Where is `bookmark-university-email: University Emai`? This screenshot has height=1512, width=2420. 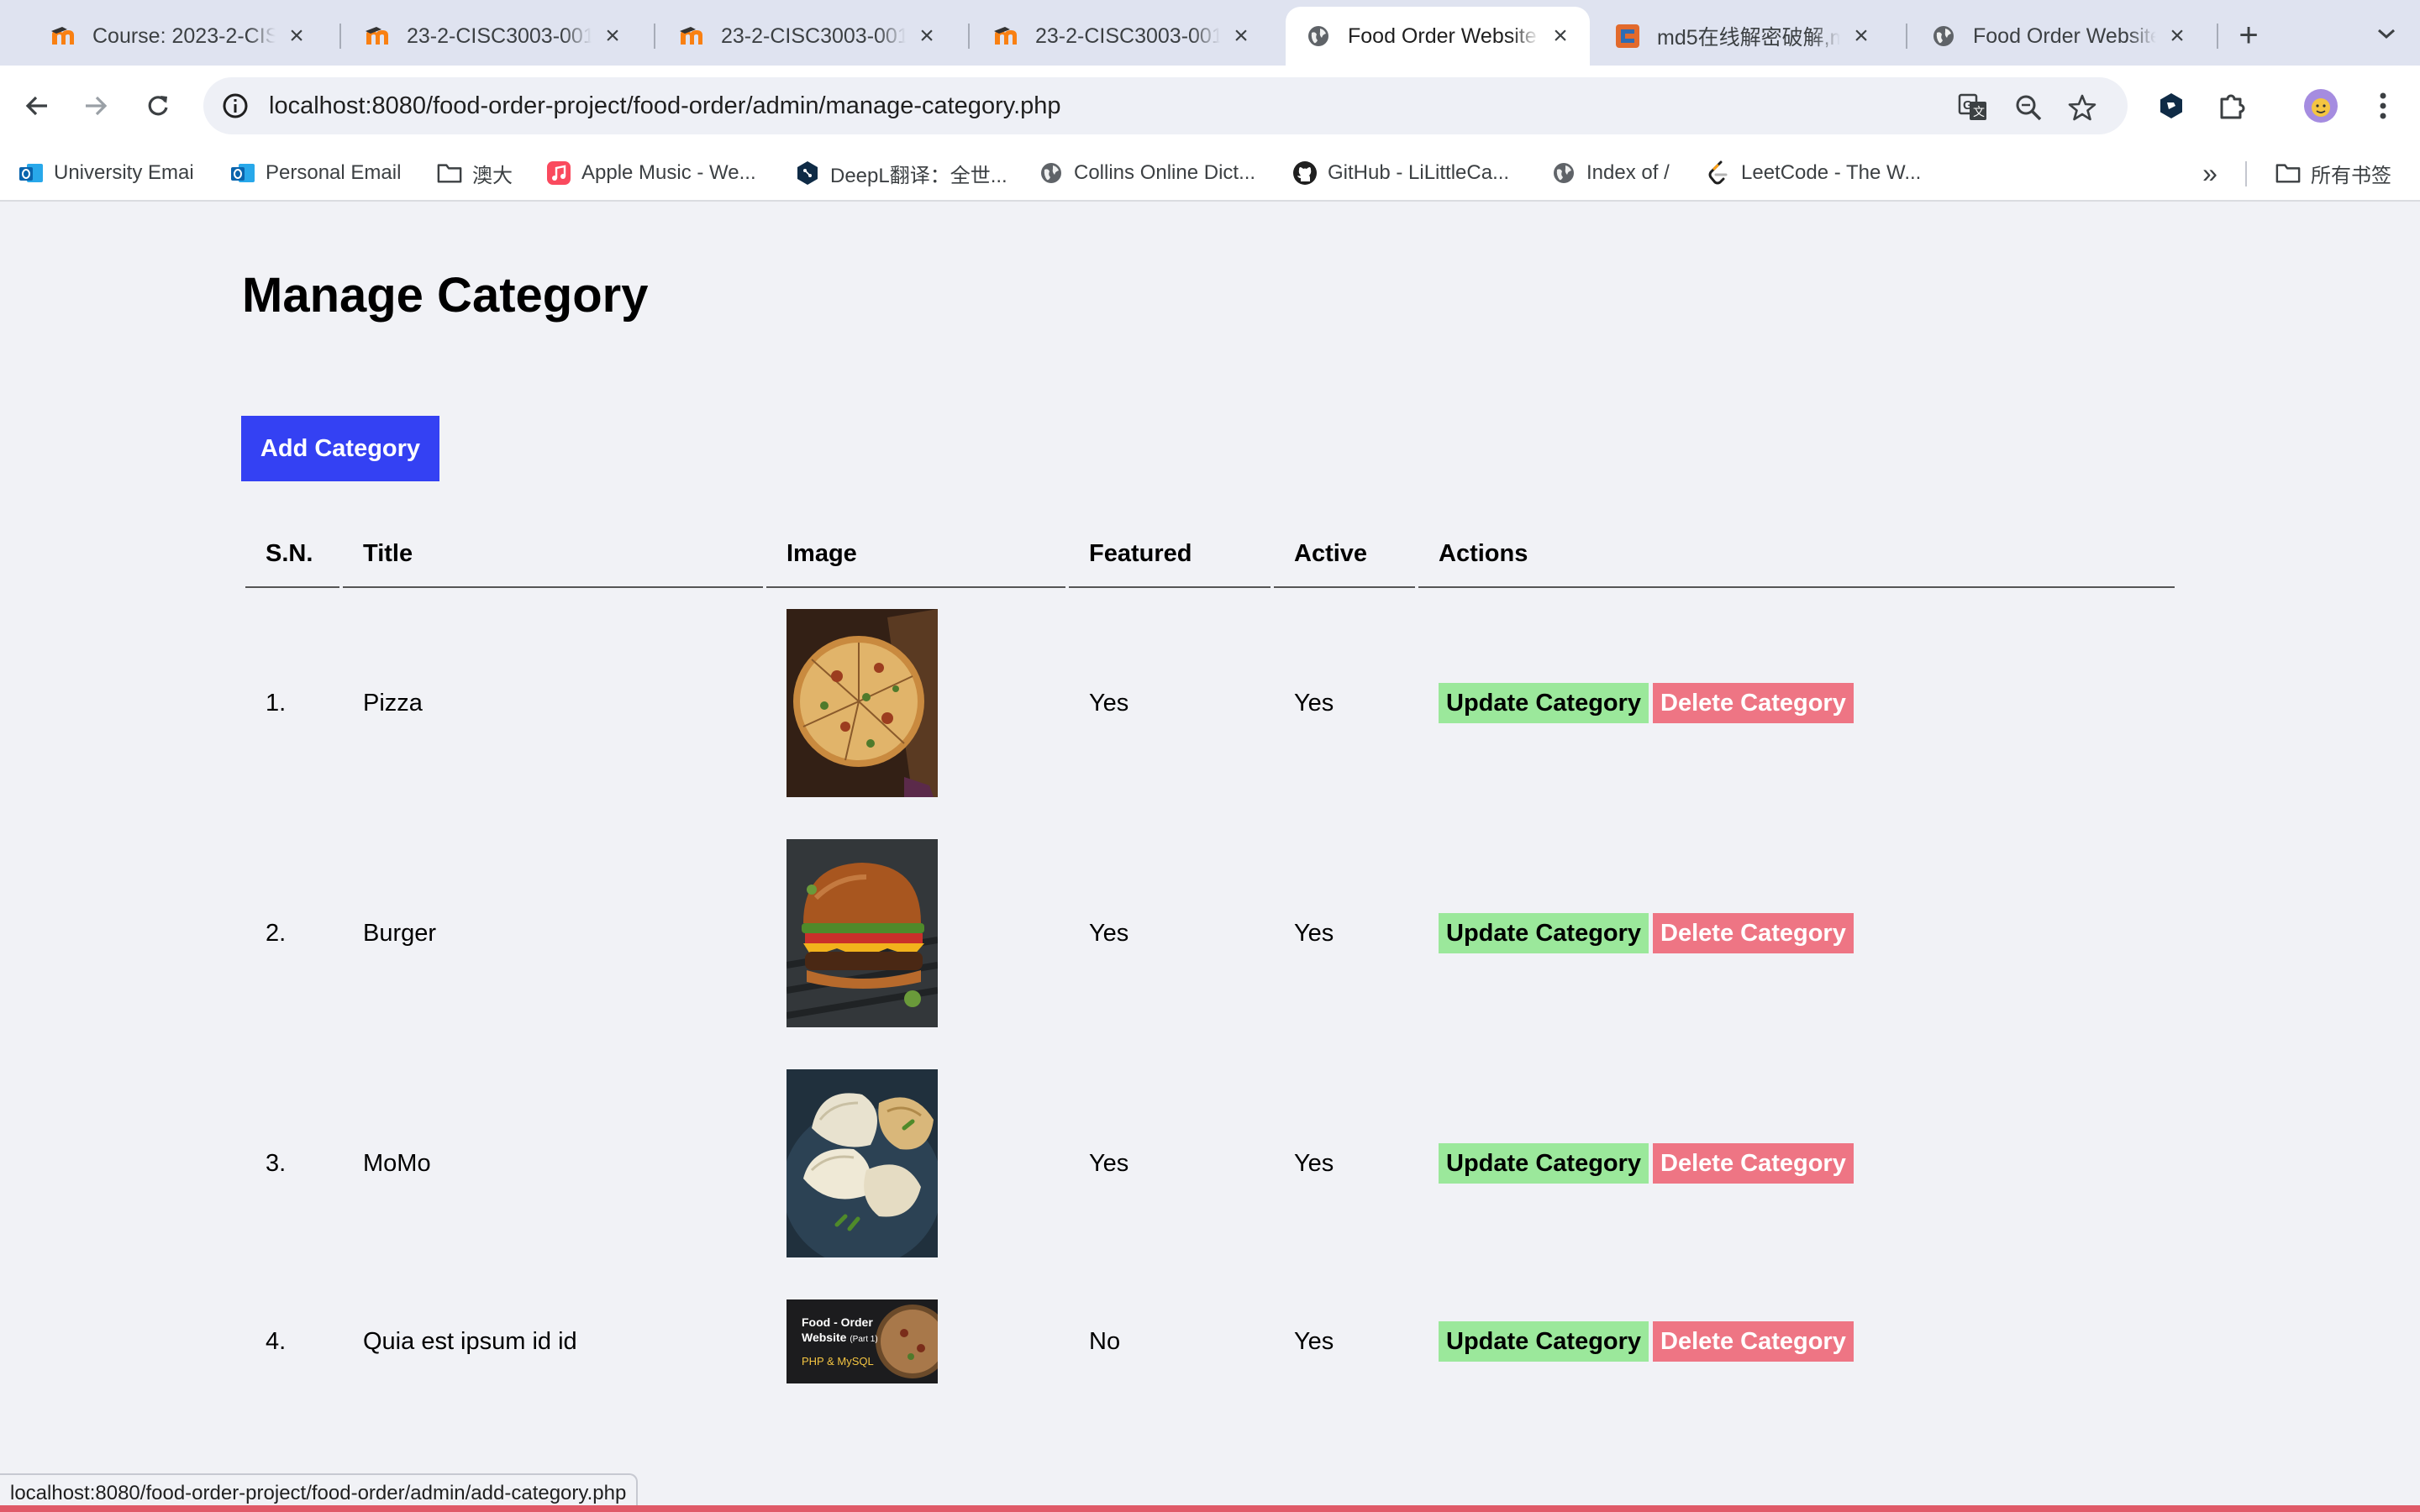
bookmark-university-email: University Emai is located at coordinates (106, 173).